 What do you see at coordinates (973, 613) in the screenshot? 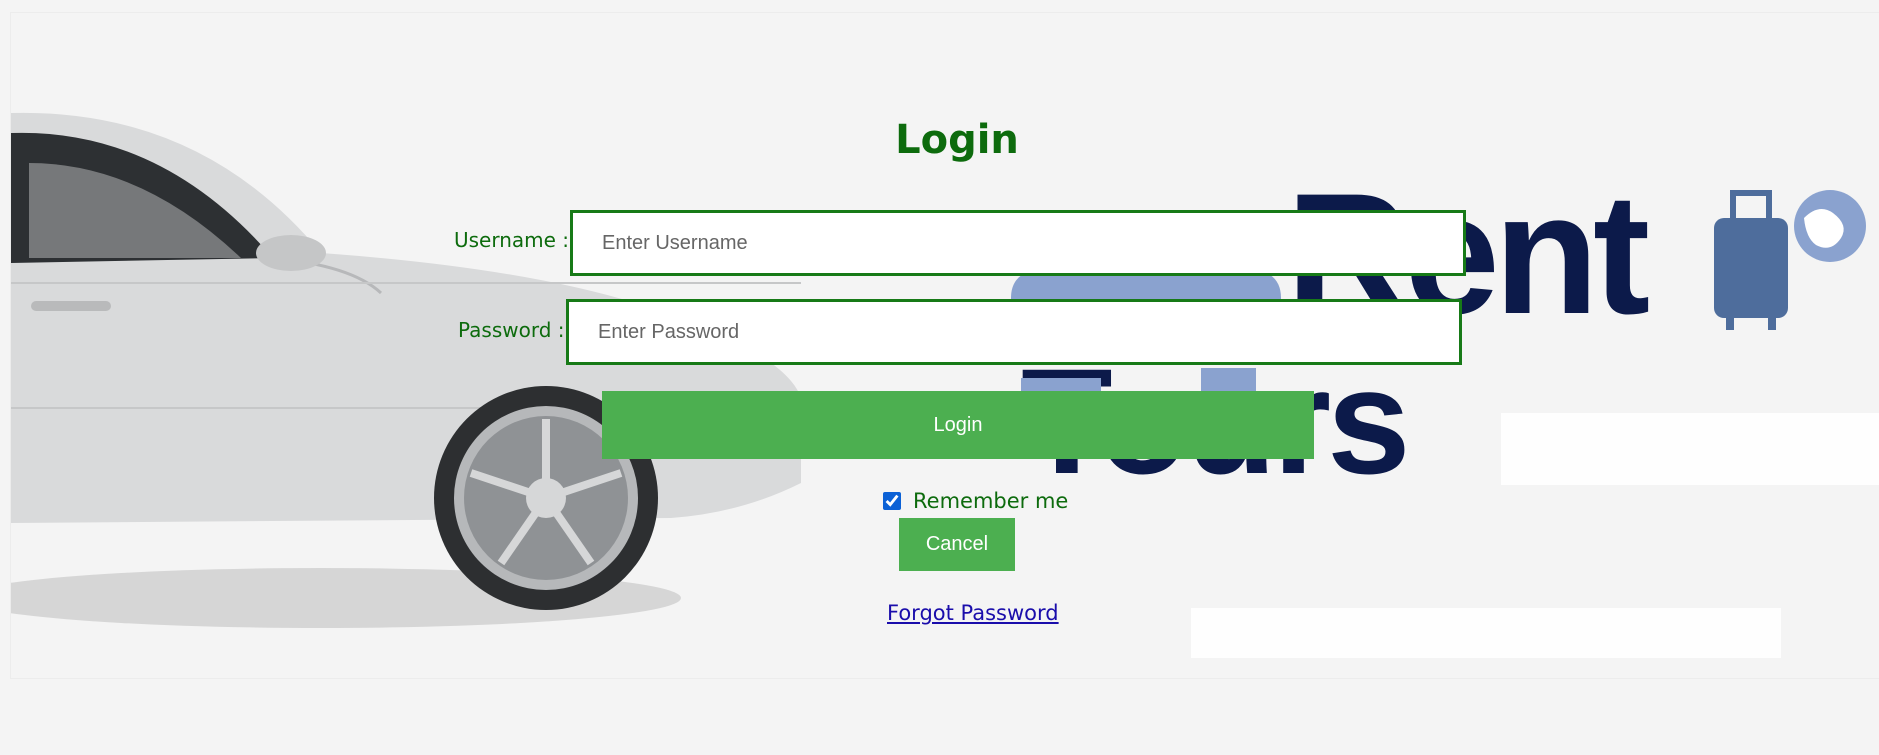
I see `forgot-password-link: Forgot Password` at bounding box center [973, 613].